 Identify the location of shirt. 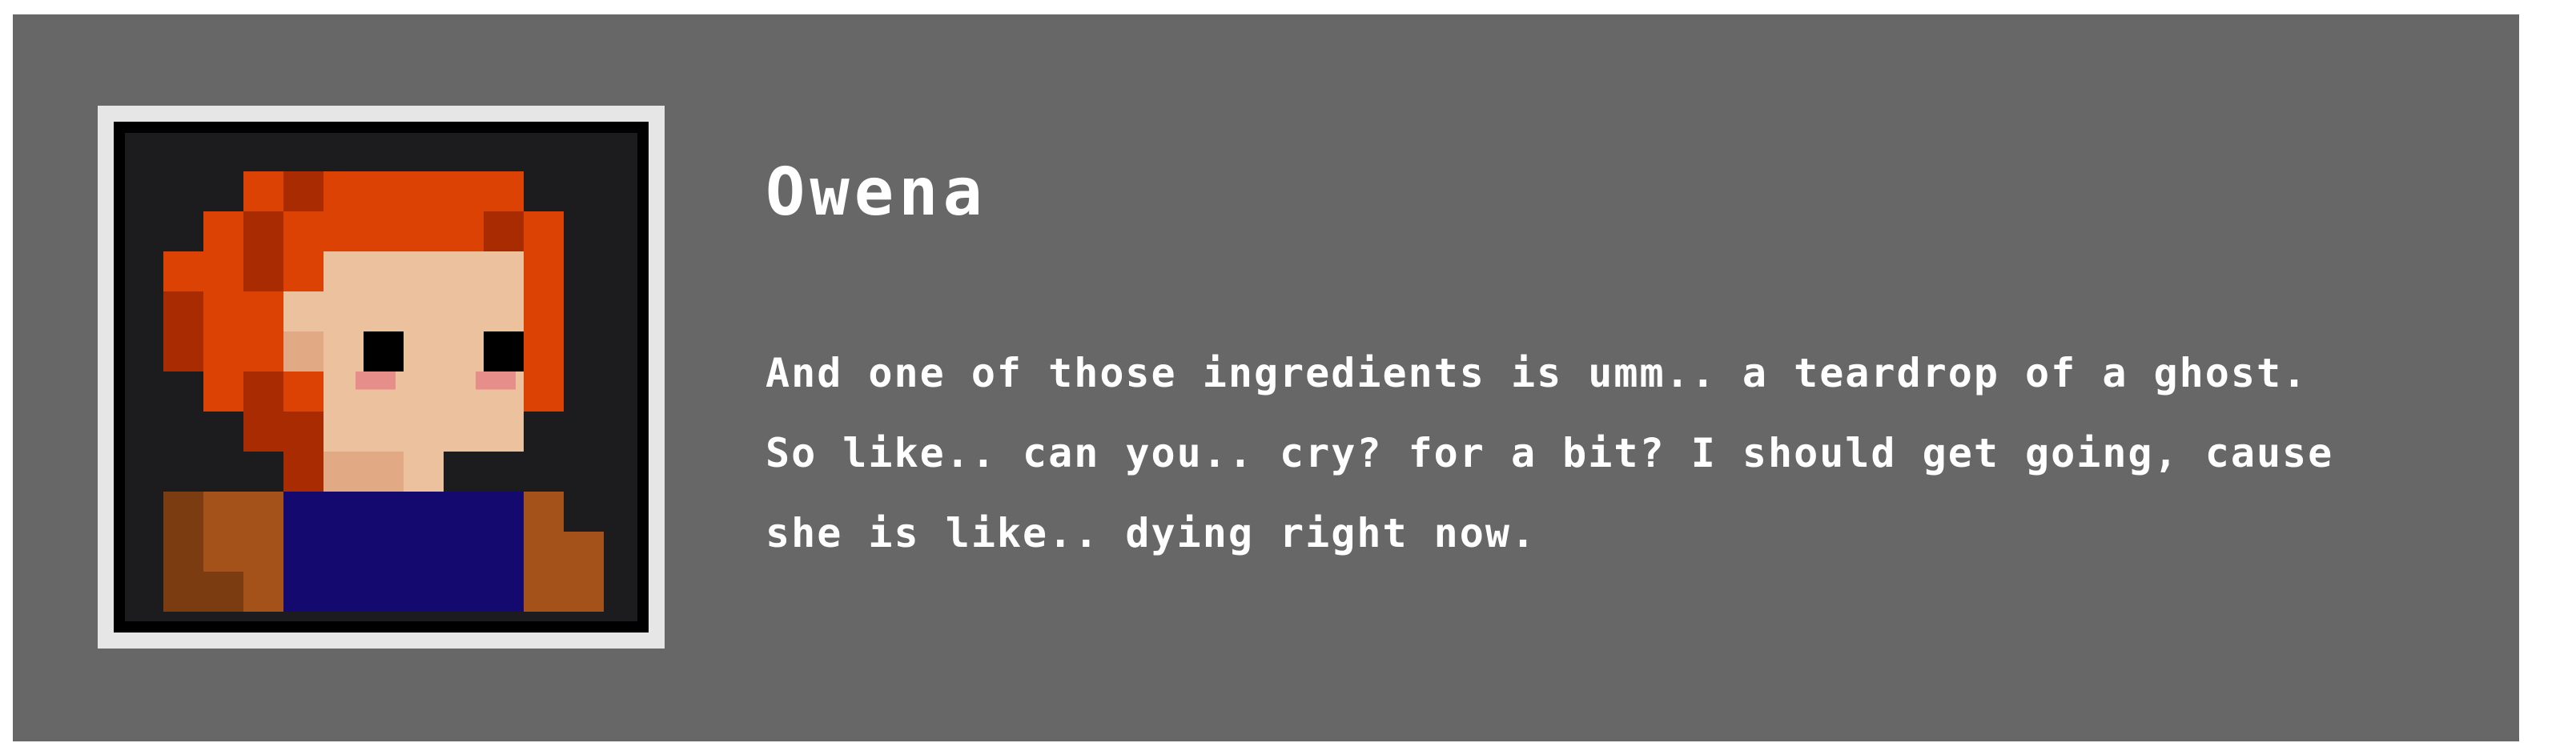
(403, 552).